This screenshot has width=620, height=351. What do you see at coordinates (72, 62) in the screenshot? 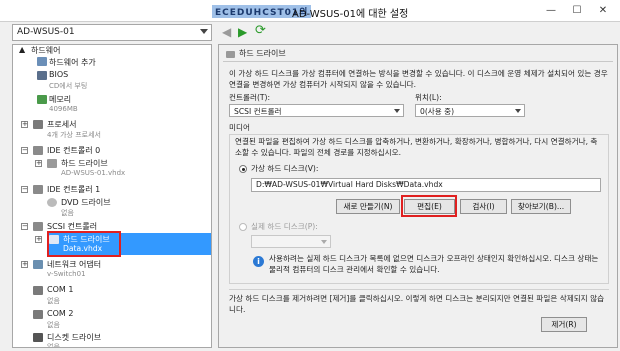
I see `tree-item-add-hardware: 하드웨어 추가` at bounding box center [72, 62].